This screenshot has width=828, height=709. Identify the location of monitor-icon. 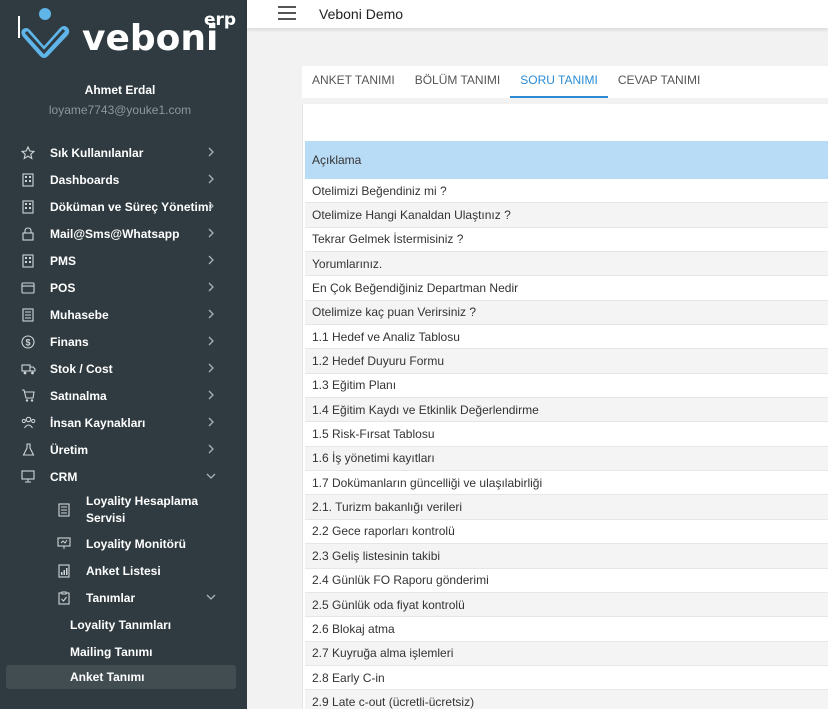
(28, 477).